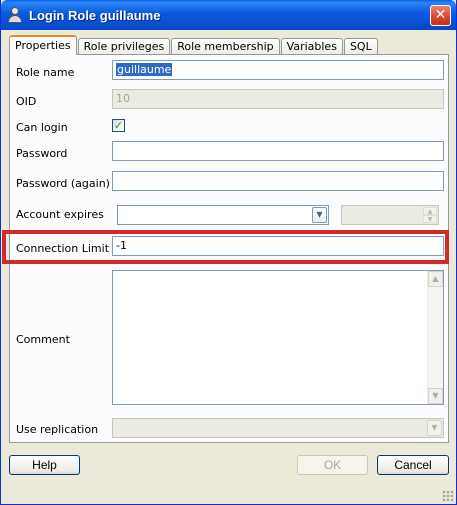 This screenshot has height=505, width=457. Describe the element at coordinates (278, 246) in the screenshot. I see `connection-limit-input: -1` at that location.